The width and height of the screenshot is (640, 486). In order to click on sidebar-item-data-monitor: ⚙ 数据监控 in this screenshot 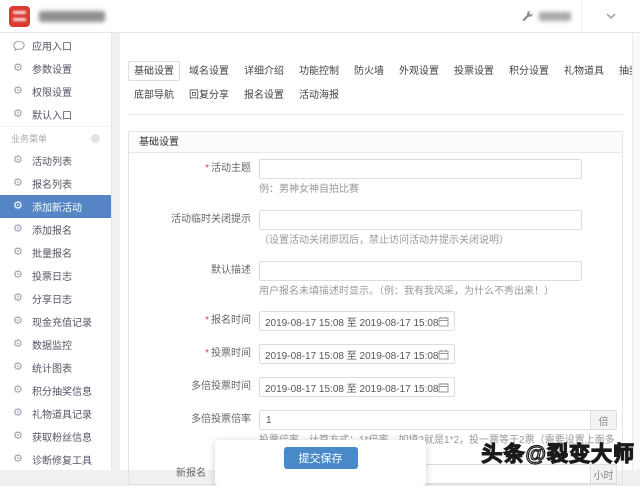, I will do `click(55, 344)`.